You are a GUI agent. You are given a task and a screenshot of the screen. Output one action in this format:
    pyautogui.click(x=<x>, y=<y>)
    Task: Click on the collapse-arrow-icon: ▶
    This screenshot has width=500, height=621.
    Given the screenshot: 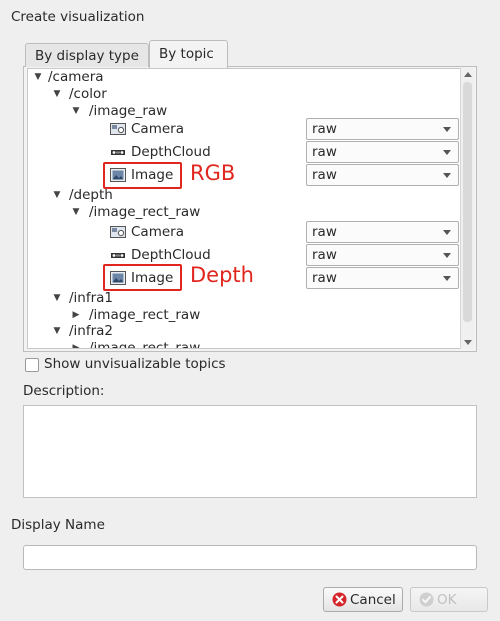 What is the action you would take?
    pyautogui.click(x=76, y=343)
    